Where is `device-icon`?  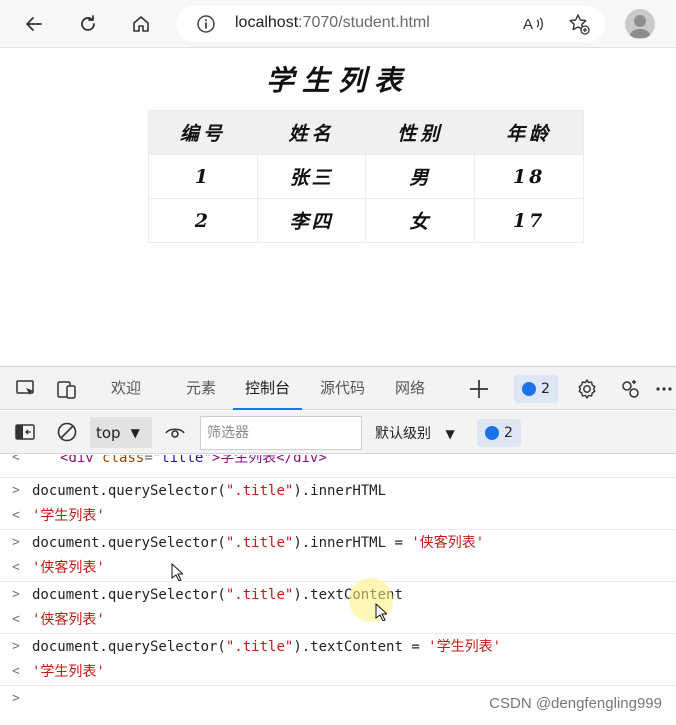 device-icon is located at coordinates (67, 389).